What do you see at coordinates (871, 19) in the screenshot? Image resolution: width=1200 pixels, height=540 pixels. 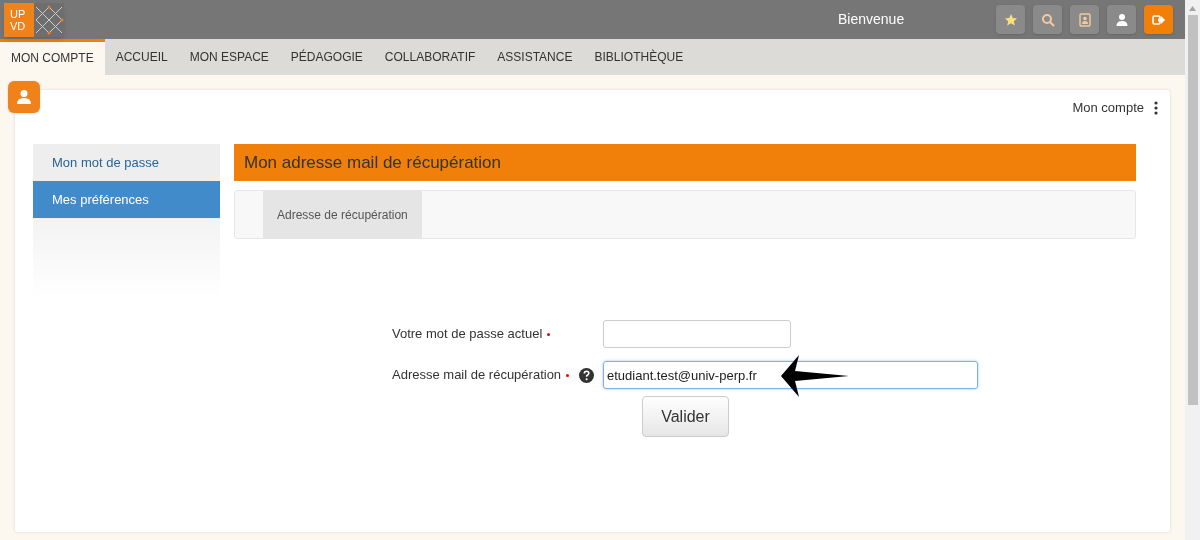 I see `welcome-text: Bienvenue` at bounding box center [871, 19].